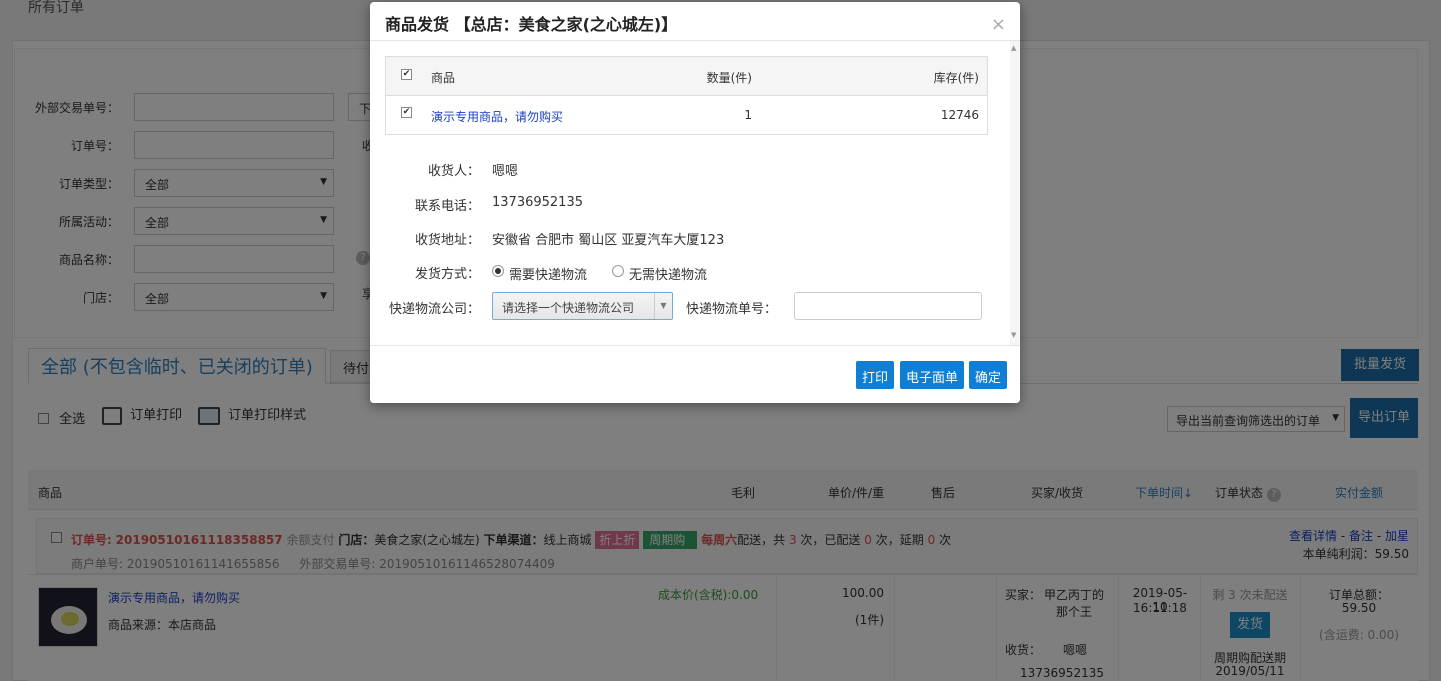 This screenshot has width=1441, height=681. I want to click on receiver-label: 收货人：, so click(453, 171).